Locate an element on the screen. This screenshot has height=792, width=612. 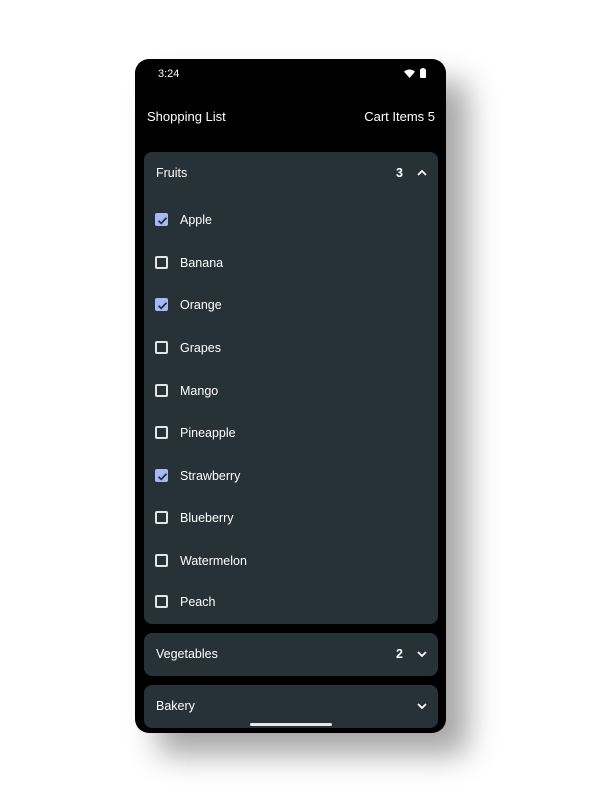
list-item: Peach is located at coordinates (291, 603).